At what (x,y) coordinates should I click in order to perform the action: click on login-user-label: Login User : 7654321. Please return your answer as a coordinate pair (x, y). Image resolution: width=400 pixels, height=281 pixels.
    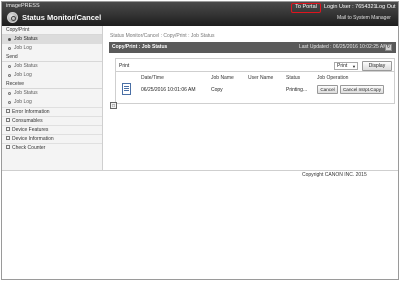
    Looking at the image, I should click on (350, 7).